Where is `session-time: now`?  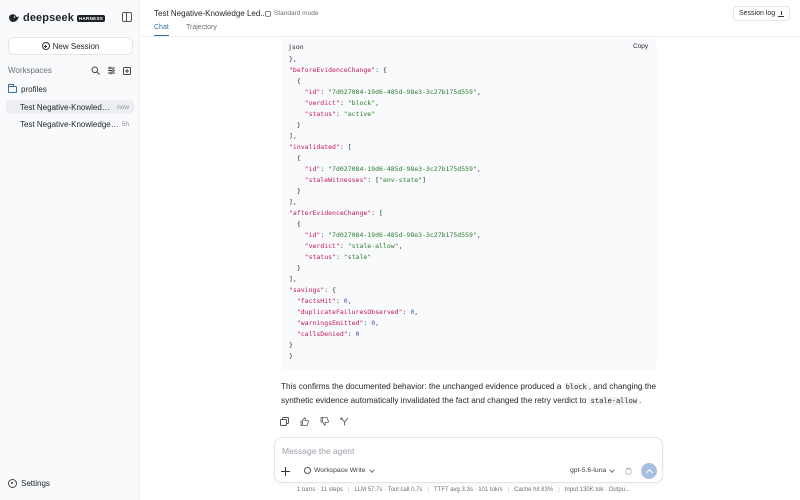 session-time: now is located at coordinates (123, 107).